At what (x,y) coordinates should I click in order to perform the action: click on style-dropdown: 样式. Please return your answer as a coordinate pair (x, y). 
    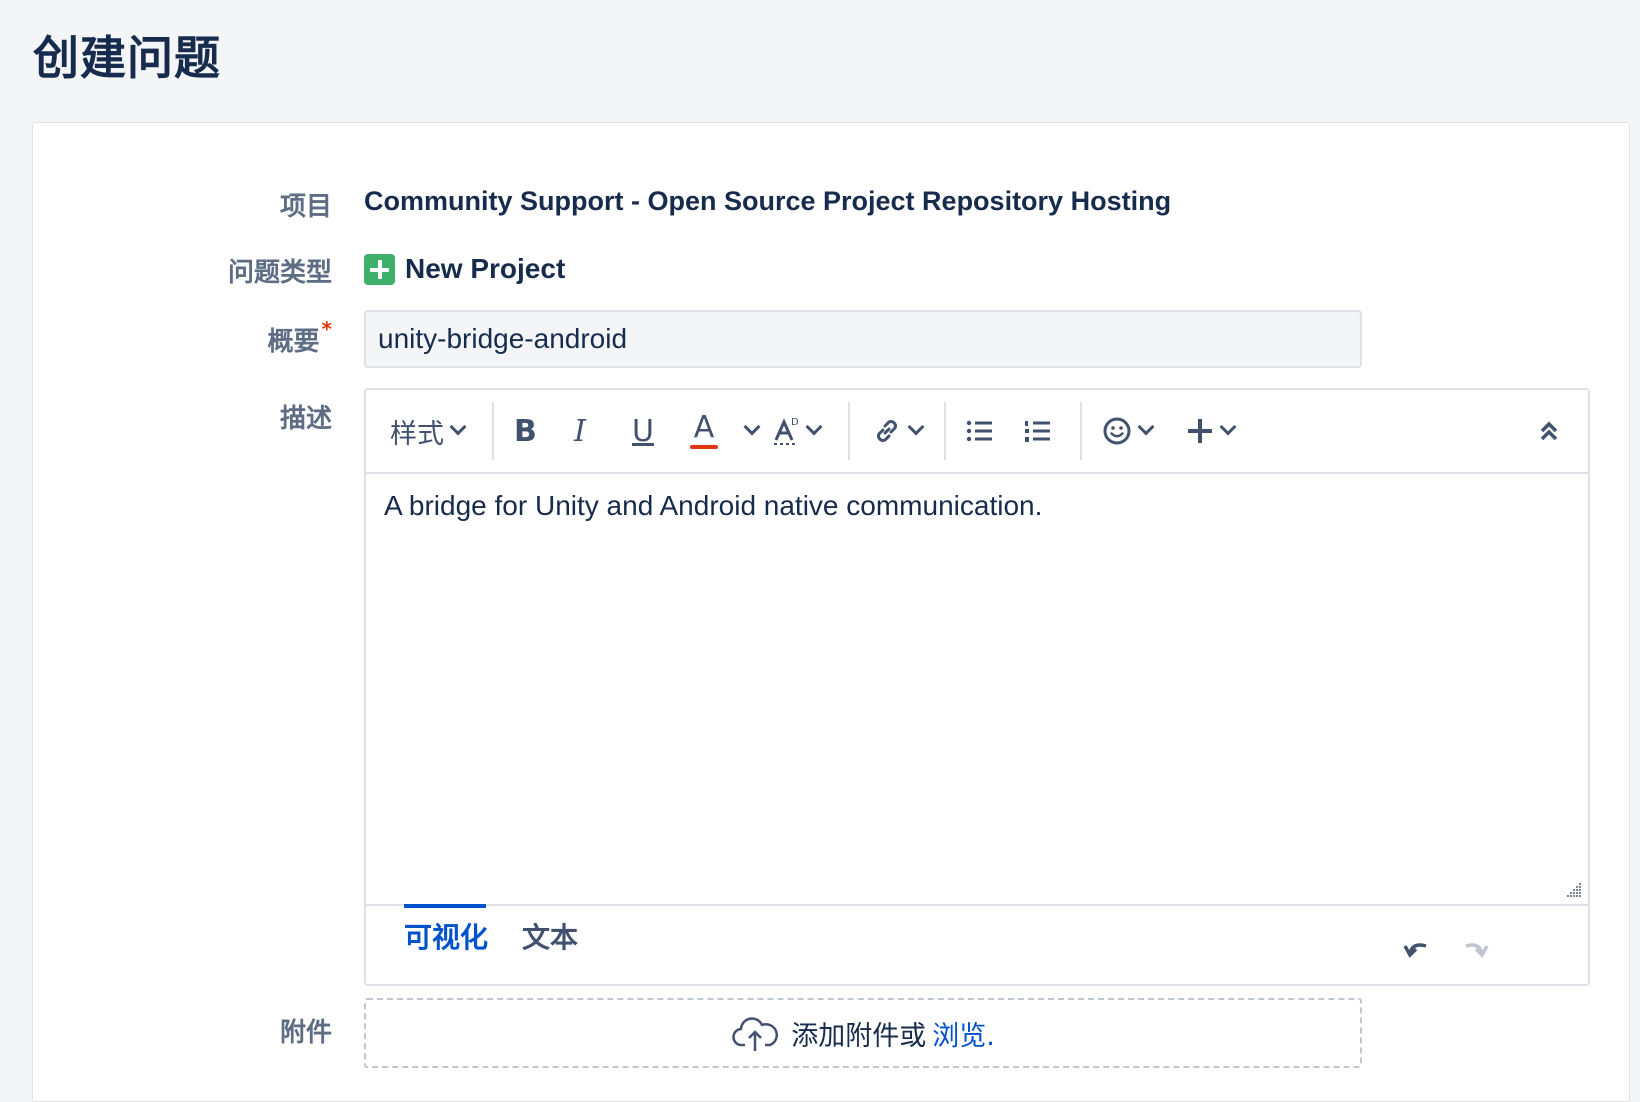
    Looking at the image, I should click on (428, 431).